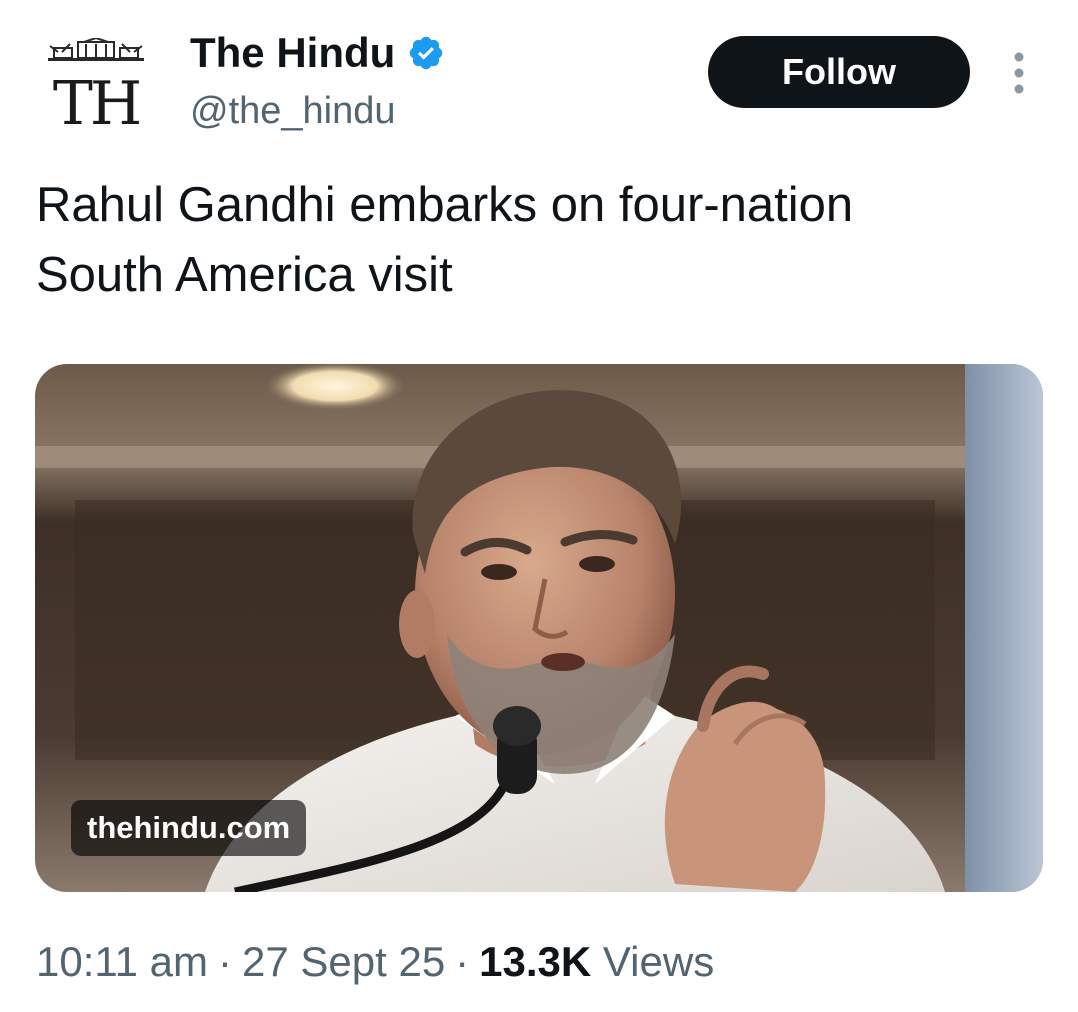 This screenshot has height=1012, width=1078. Describe the element at coordinates (343, 961) in the screenshot. I see `tweet-date: 27 Sept 25` at that location.